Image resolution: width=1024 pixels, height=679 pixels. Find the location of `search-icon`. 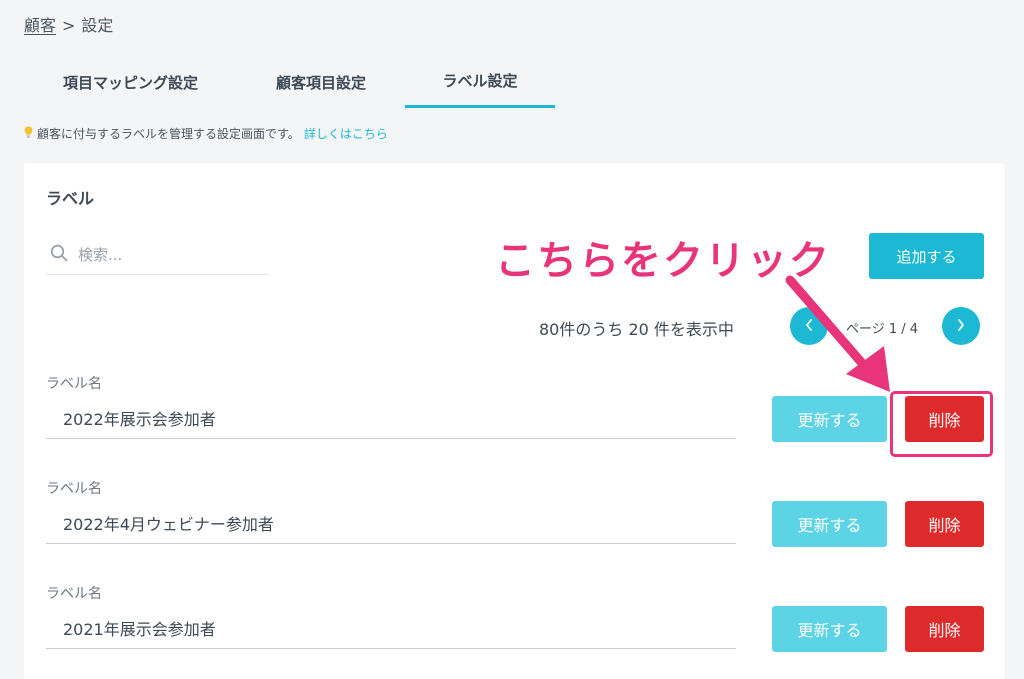

search-icon is located at coordinates (57, 255).